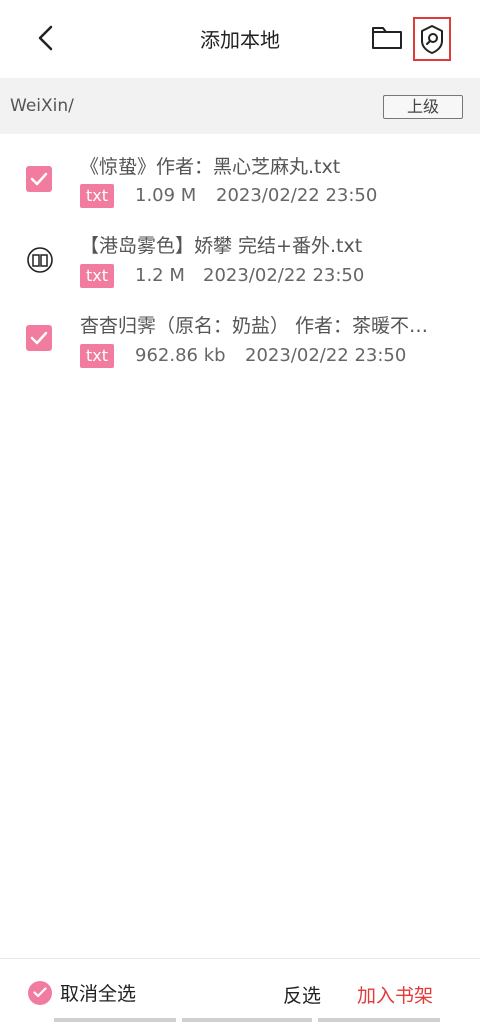  I want to click on folder-icon, so click(387, 38).